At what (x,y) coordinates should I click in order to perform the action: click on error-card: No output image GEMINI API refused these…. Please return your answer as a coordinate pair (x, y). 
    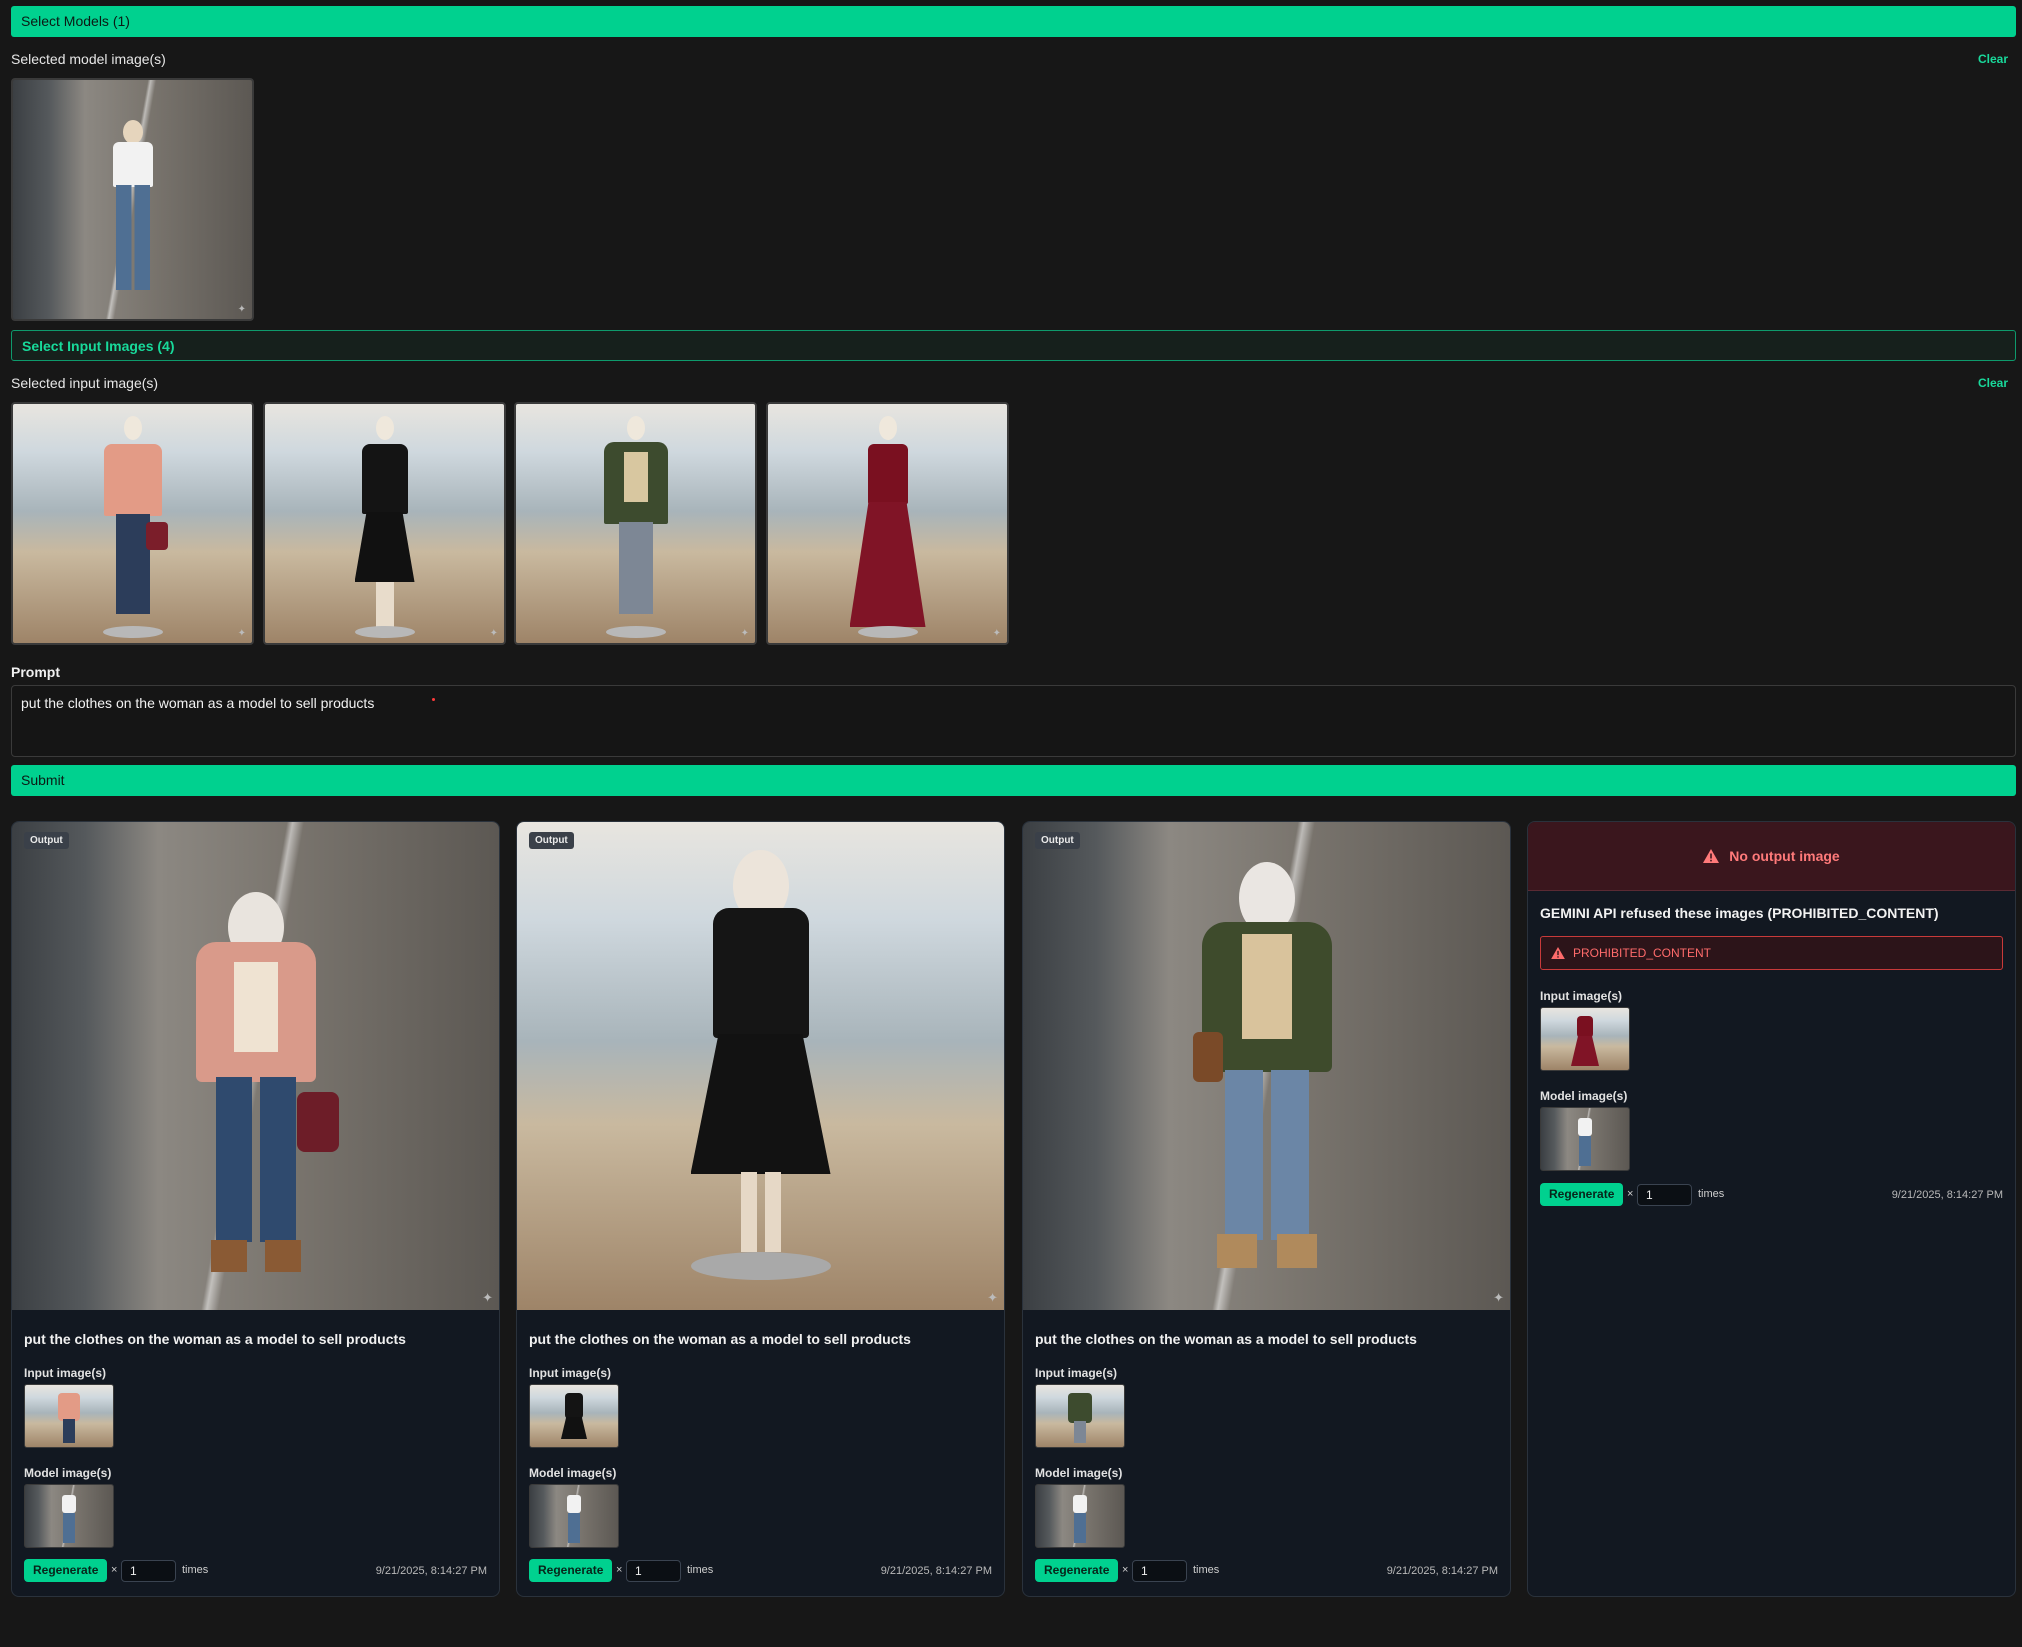
    Looking at the image, I should click on (1771, 1209).